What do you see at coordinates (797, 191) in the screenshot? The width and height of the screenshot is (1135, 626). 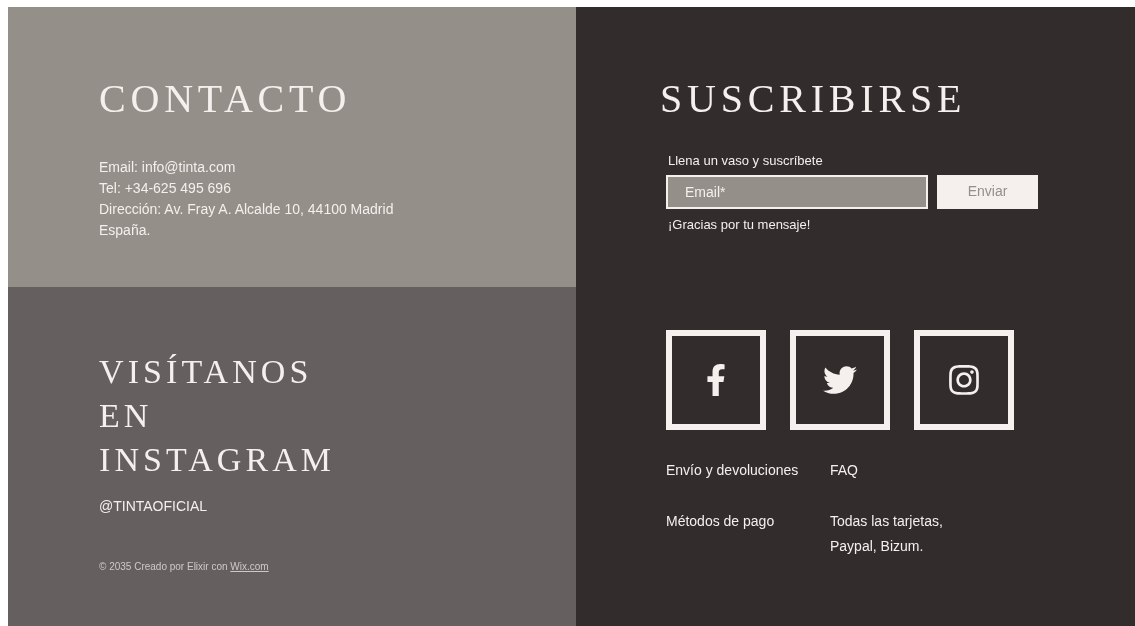 I see `email-field: Email*` at bounding box center [797, 191].